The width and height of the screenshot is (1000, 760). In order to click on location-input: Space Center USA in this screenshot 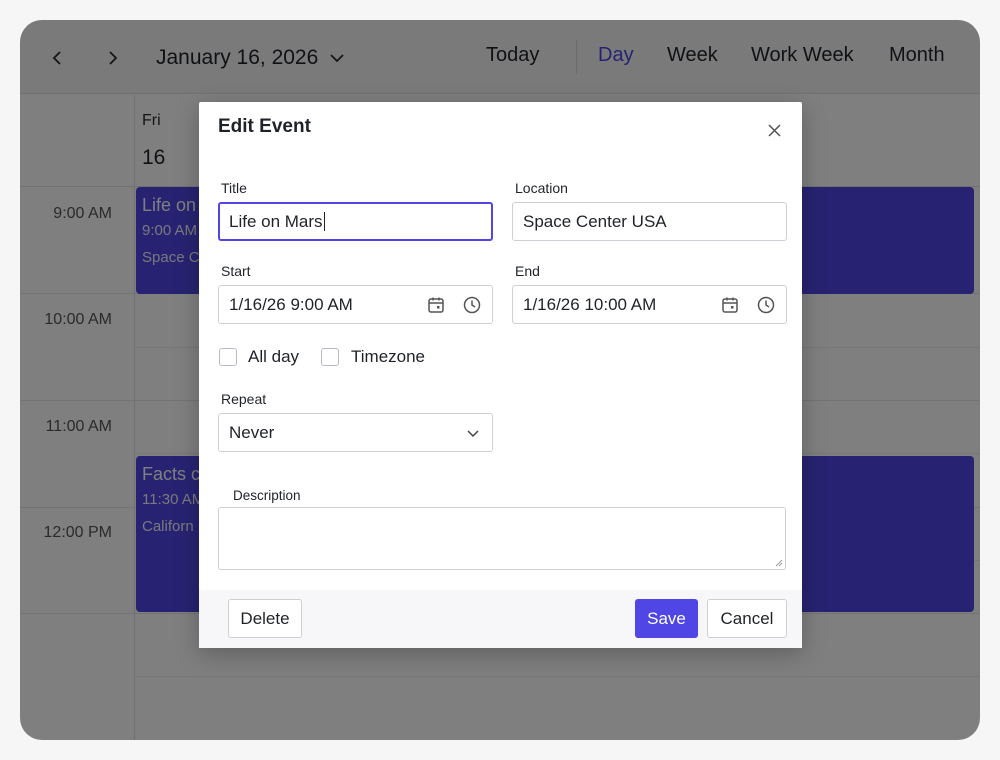, I will do `click(649, 221)`.